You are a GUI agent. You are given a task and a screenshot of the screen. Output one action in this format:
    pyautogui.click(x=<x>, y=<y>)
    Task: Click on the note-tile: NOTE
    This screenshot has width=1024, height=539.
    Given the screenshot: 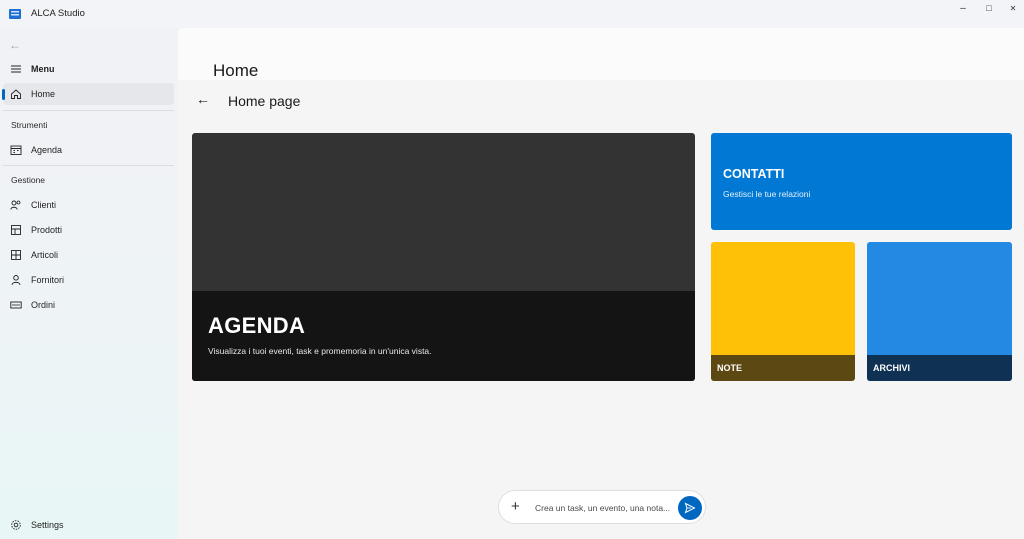 What is the action you would take?
    pyautogui.click(x=783, y=311)
    